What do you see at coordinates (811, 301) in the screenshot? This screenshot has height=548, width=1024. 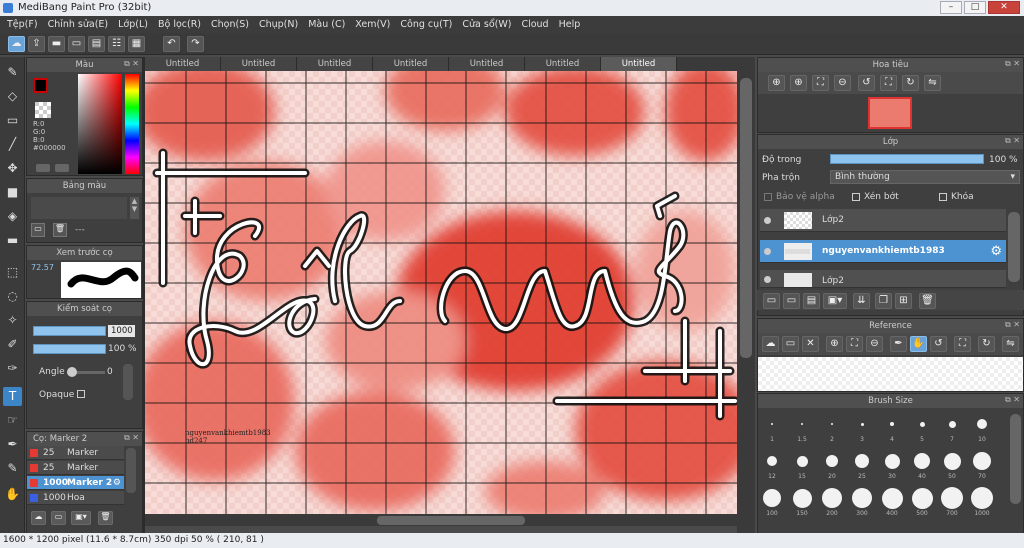 I see `copy-layer-icon: ▤` at bounding box center [811, 301].